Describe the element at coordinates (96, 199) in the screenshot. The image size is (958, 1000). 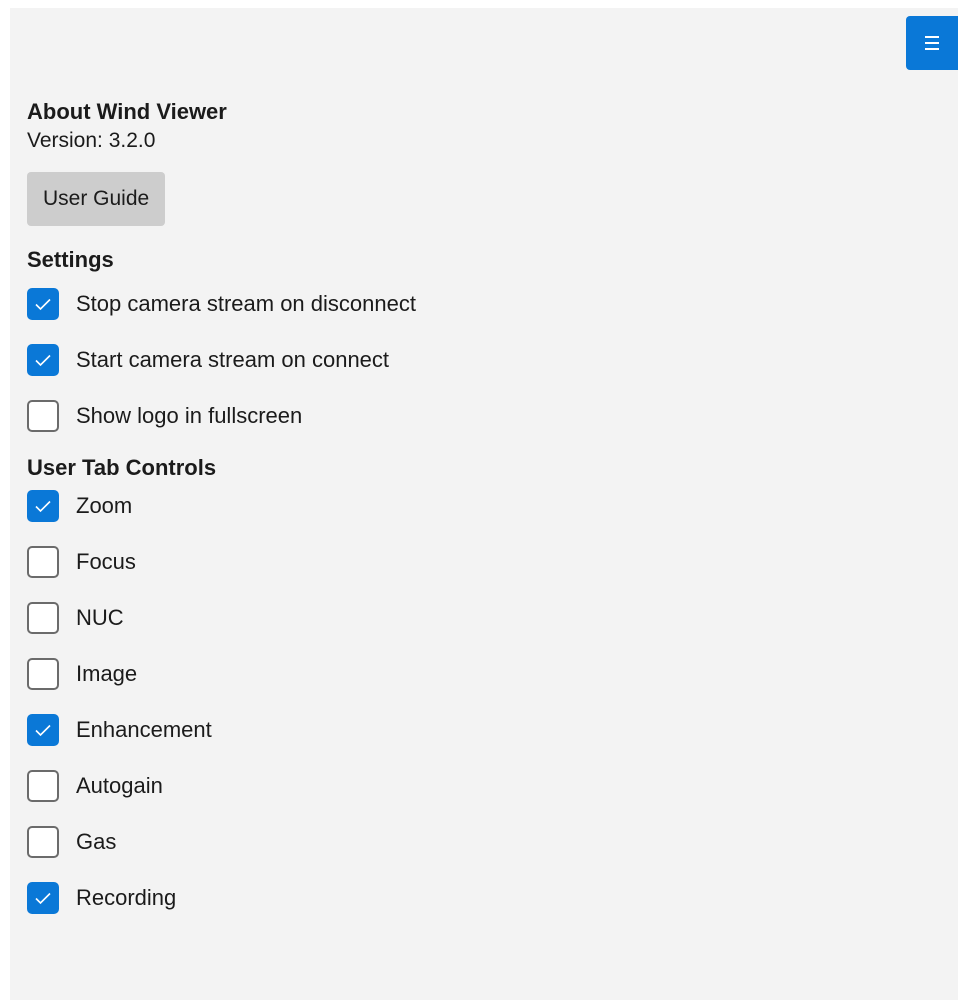
I see `user-guide-button: User Guide` at that location.